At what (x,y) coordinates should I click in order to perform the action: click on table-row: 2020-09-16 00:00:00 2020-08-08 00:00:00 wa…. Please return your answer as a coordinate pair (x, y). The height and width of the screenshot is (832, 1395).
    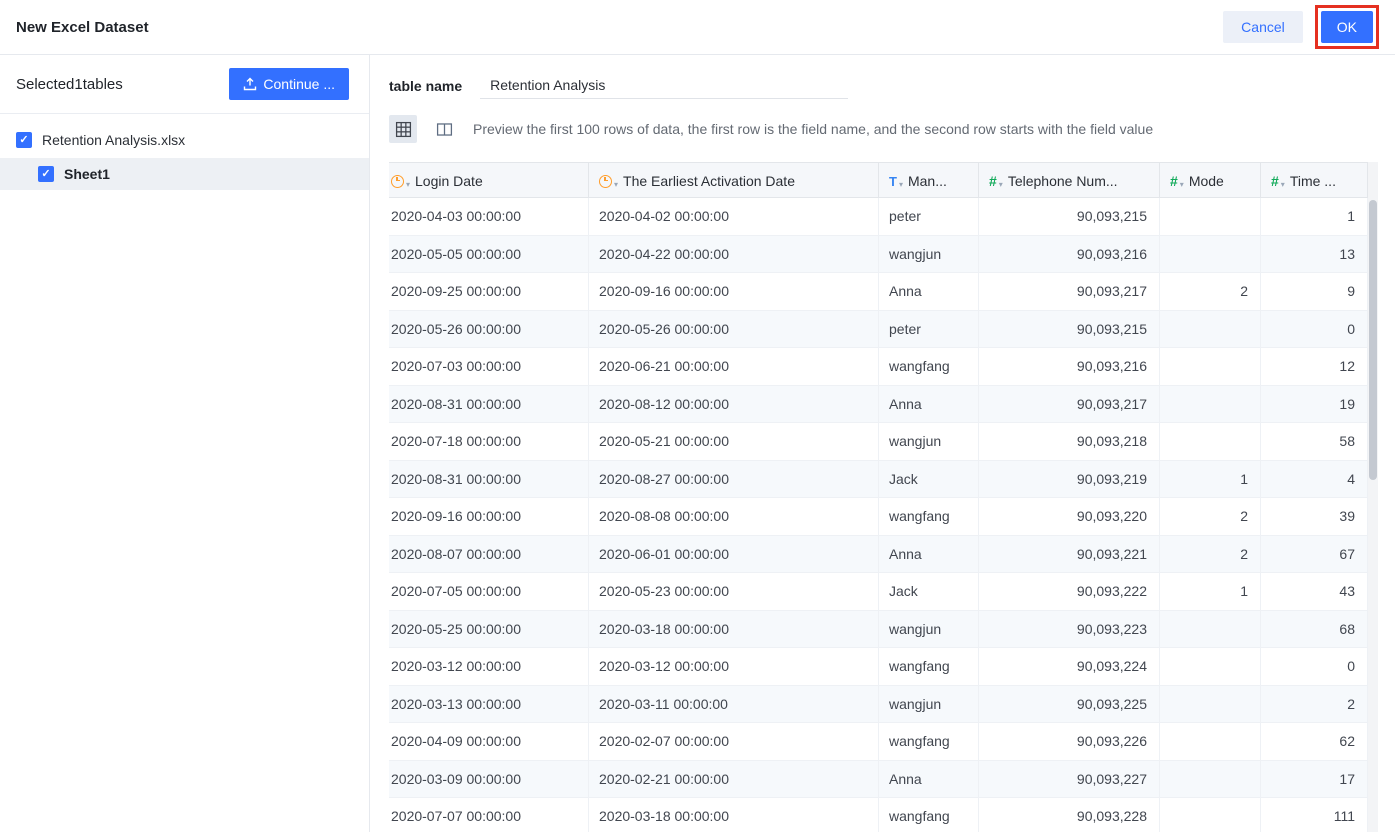
    Looking at the image, I should click on (883, 517).